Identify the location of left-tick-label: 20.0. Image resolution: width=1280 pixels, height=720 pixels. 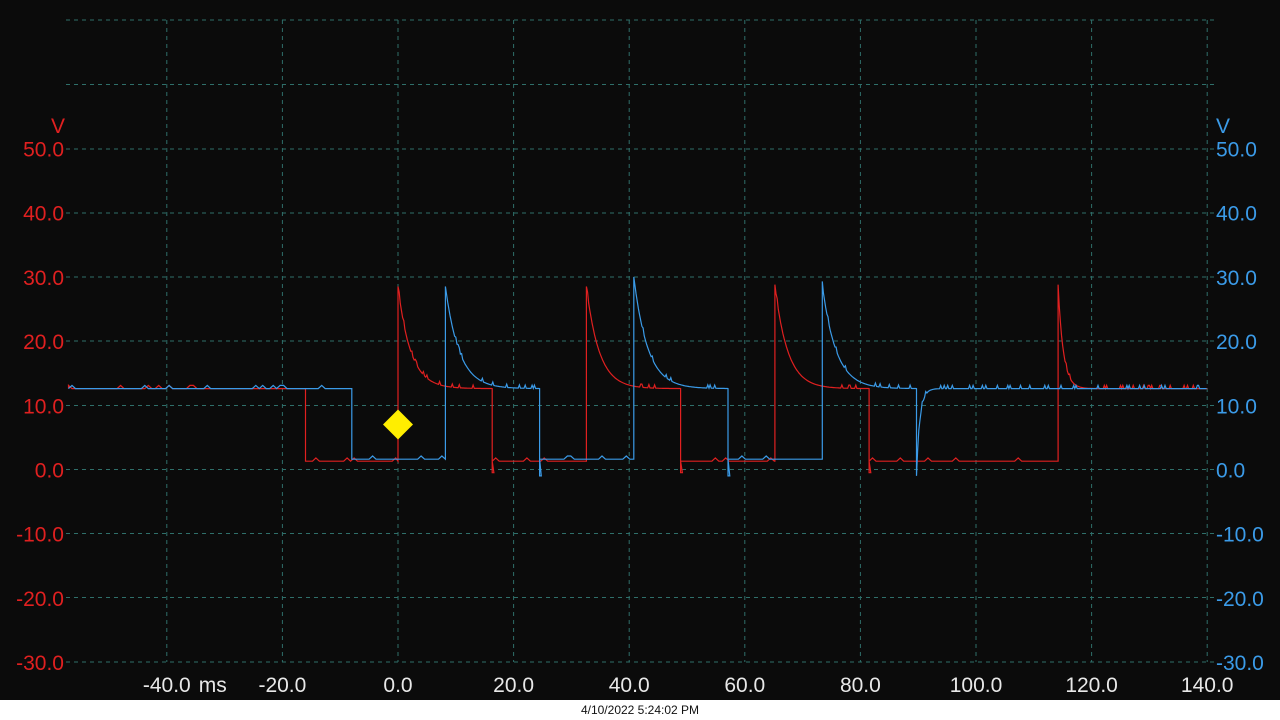
(43, 342).